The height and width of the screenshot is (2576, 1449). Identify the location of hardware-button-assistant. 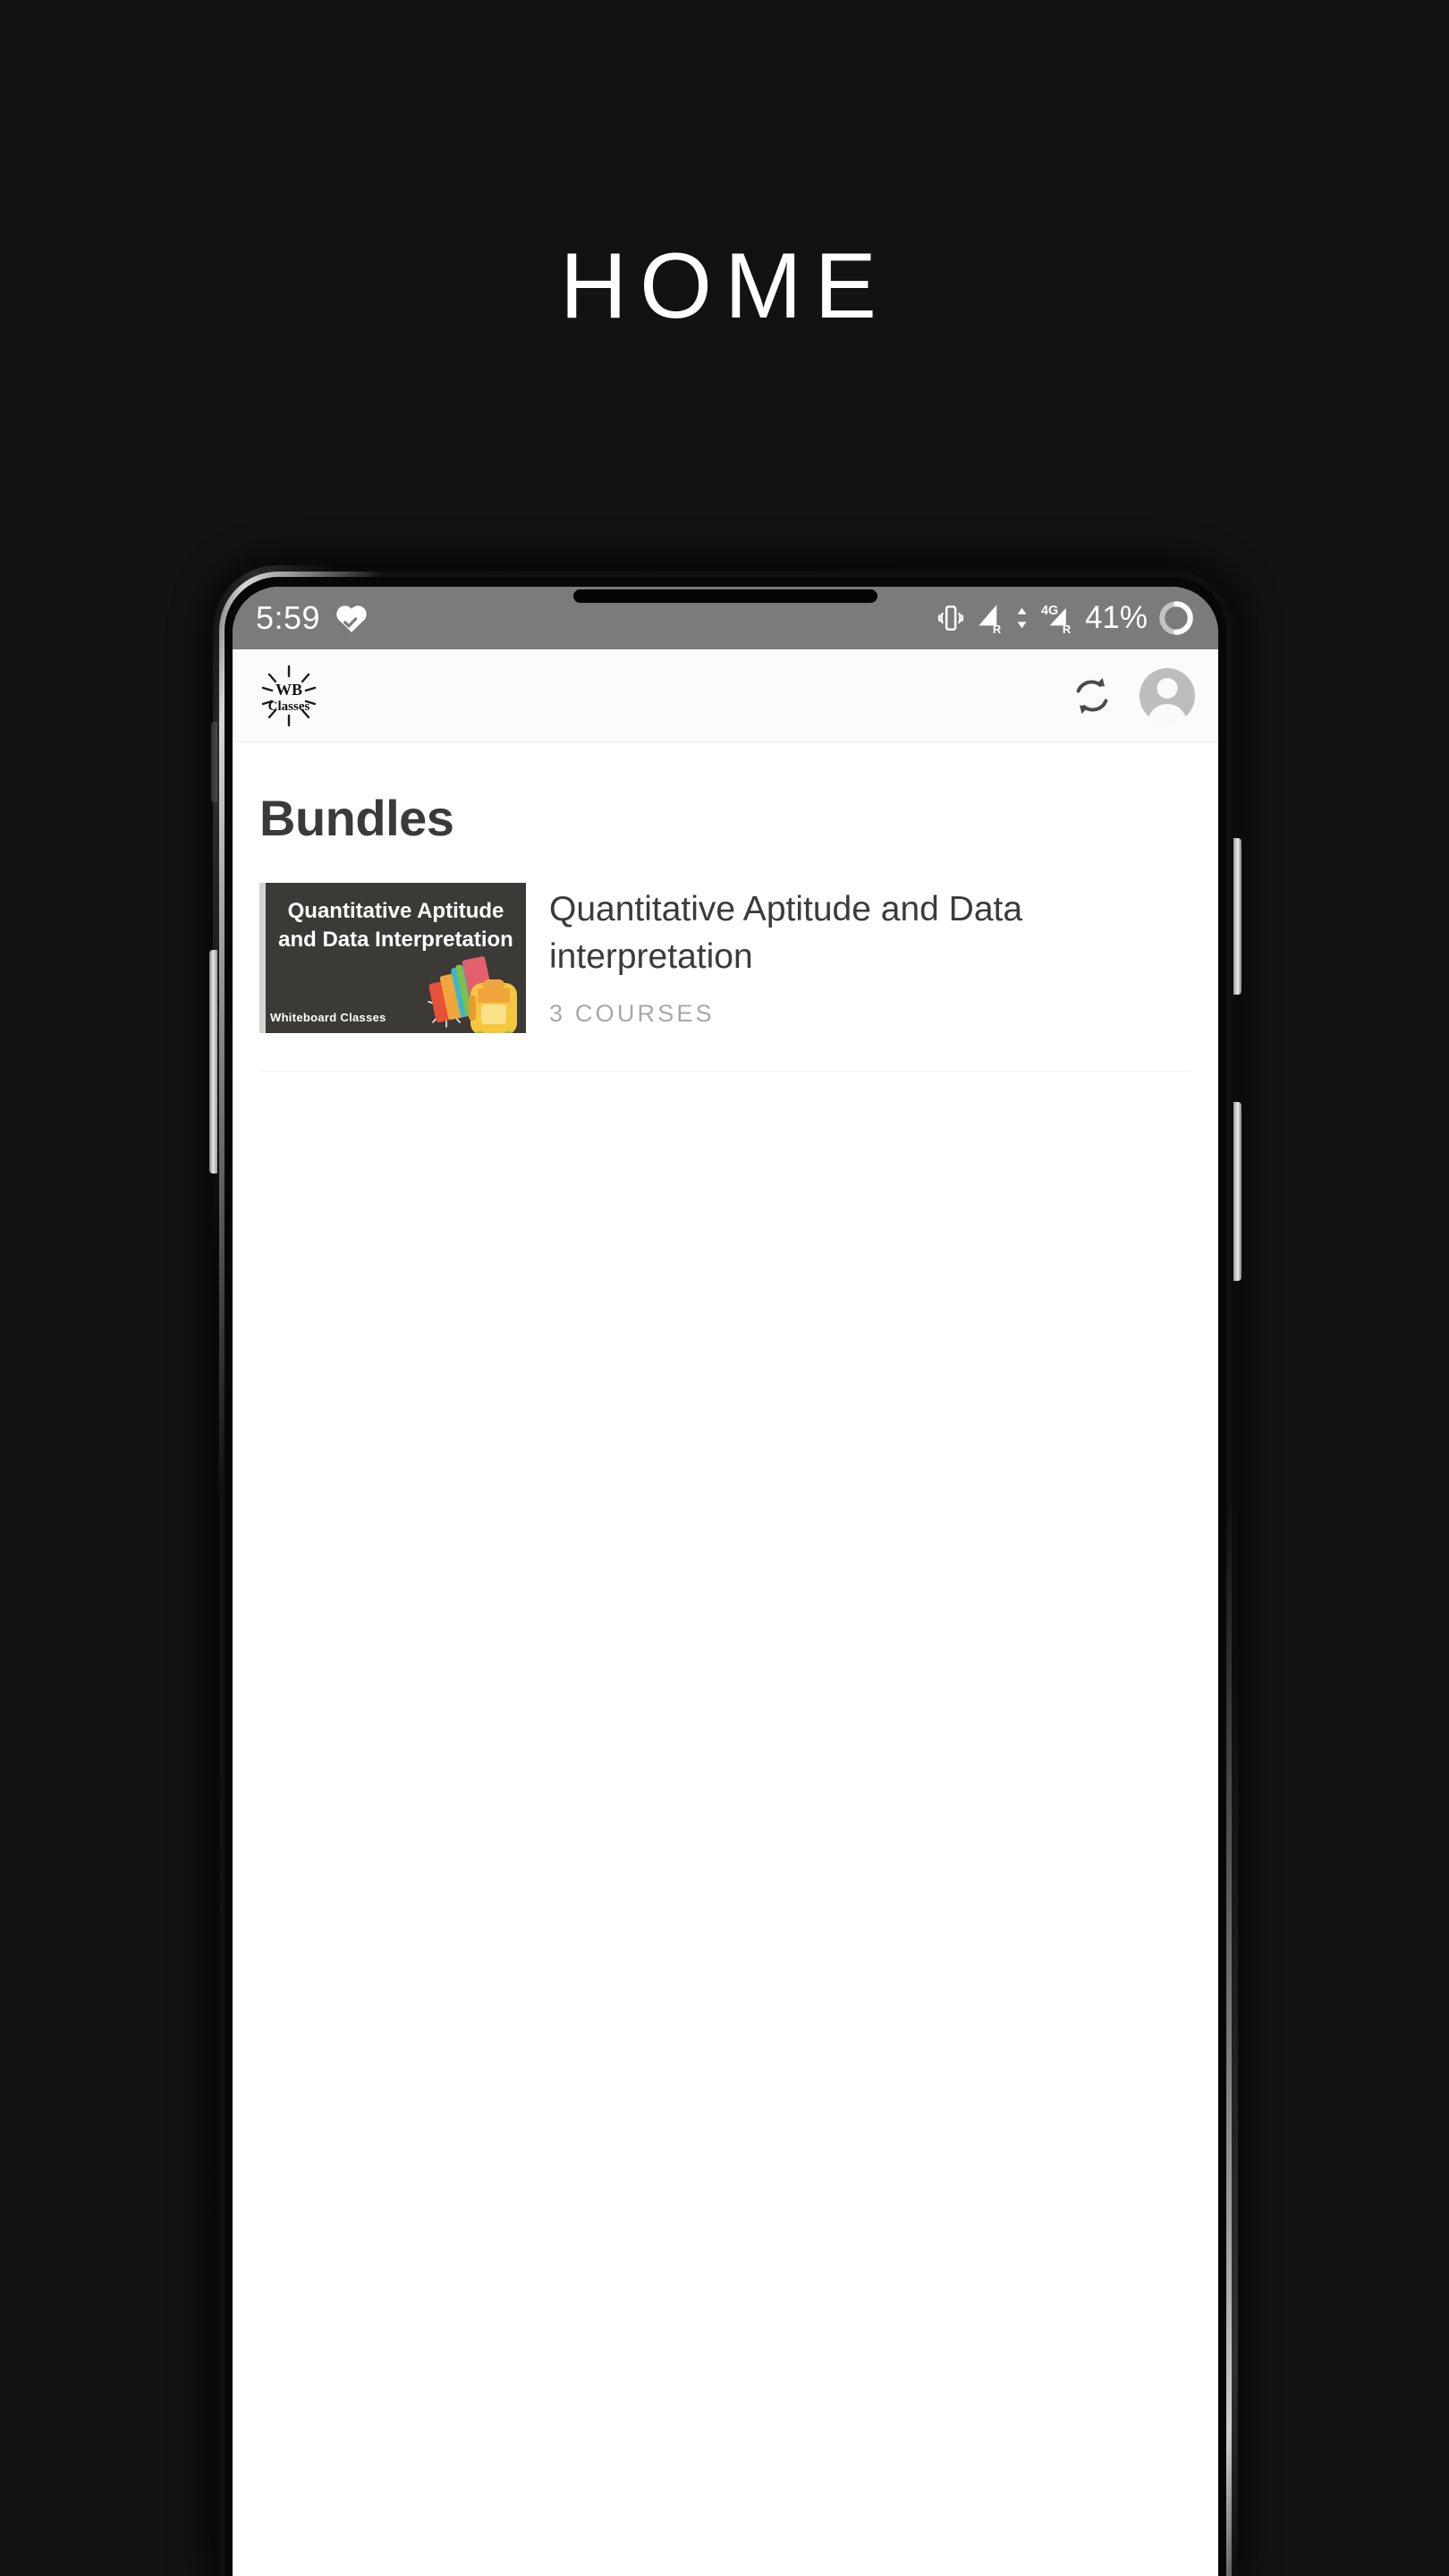
(214, 762).